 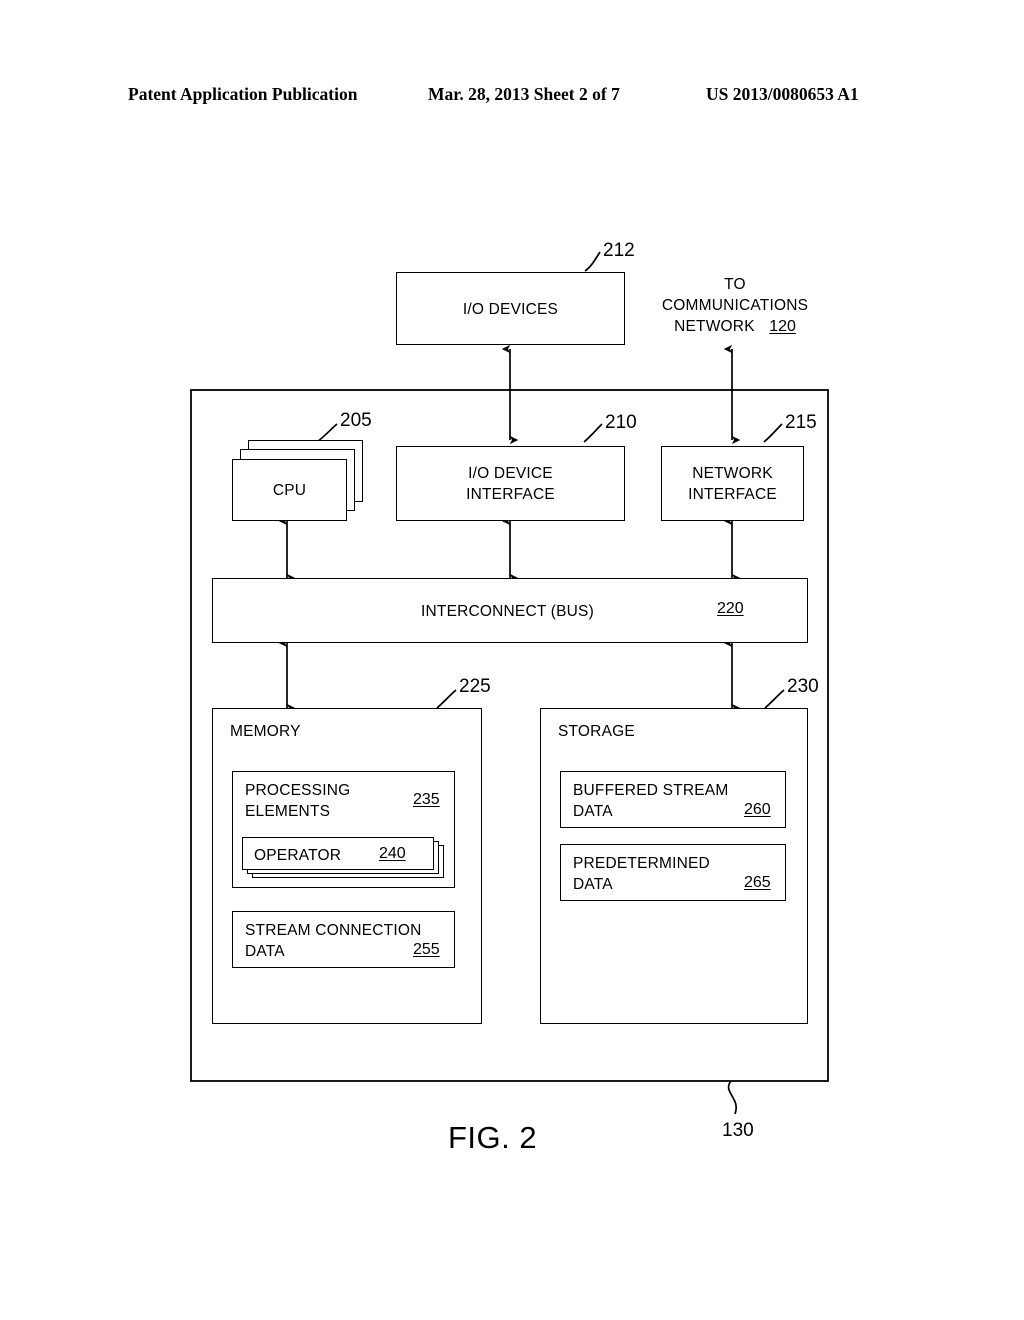 What do you see at coordinates (356, 420) in the screenshot?
I see `callout-205: 205` at bounding box center [356, 420].